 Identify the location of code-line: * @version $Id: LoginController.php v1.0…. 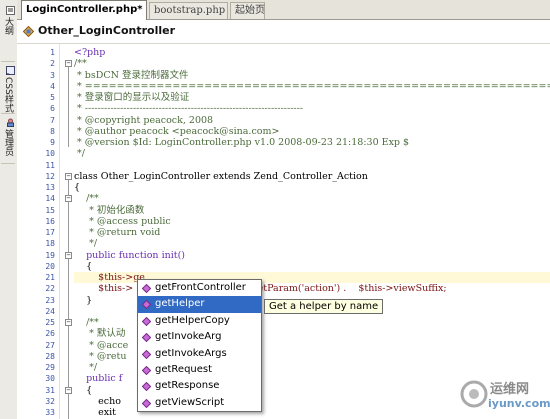
(312, 142).